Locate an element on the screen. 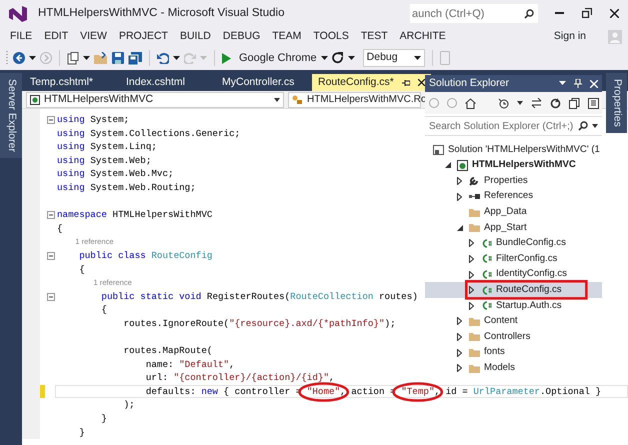 This screenshot has height=445, width=628. editor-tab: Temp.cshtml* is located at coordinates (72, 83).